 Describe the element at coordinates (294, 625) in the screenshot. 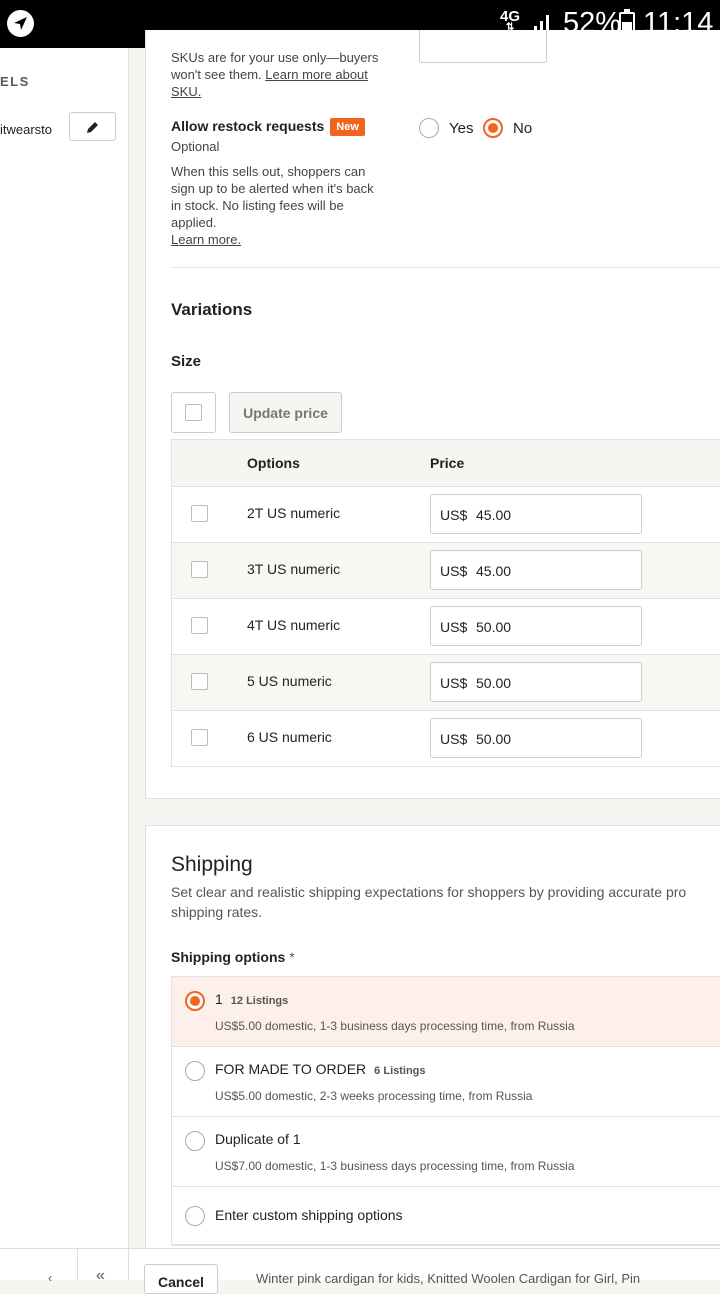

I see `option-name: 4T US numeric` at that location.